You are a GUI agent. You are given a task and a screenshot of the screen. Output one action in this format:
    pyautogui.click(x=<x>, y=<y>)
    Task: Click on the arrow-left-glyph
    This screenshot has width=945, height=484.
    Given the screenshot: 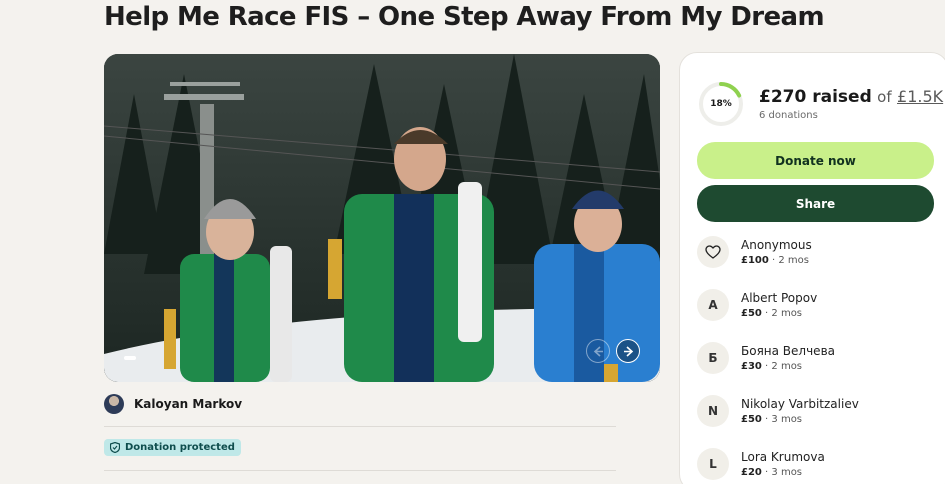 What is the action you would take?
    pyautogui.click(x=598, y=351)
    